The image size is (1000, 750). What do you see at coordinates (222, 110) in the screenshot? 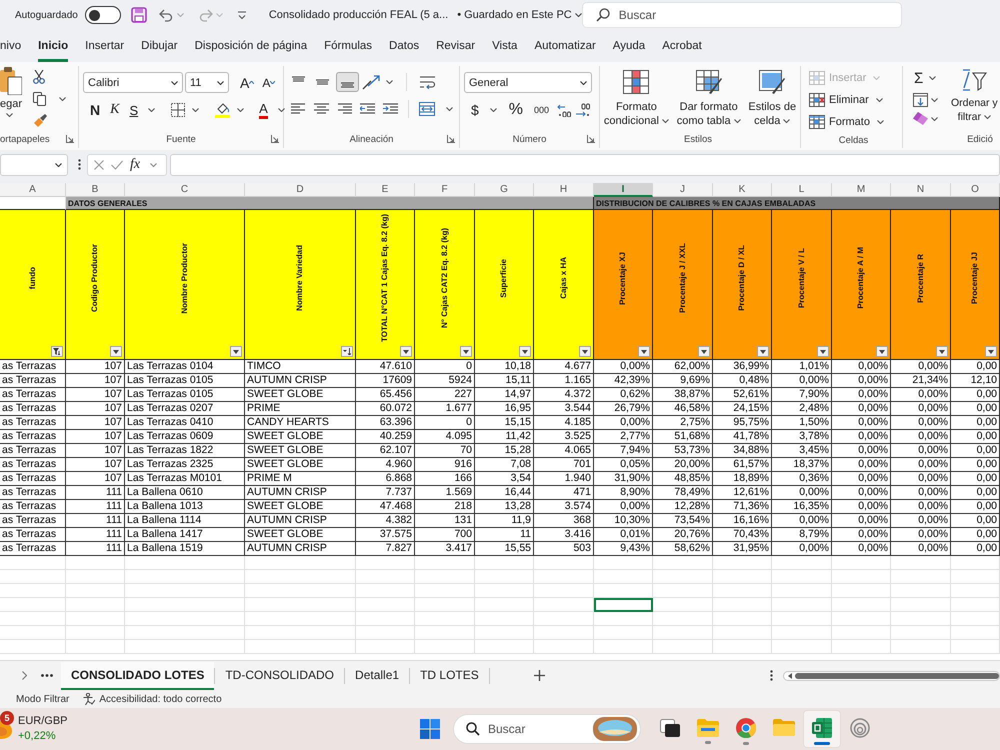
I see `fill-color-icon` at bounding box center [222, 110].